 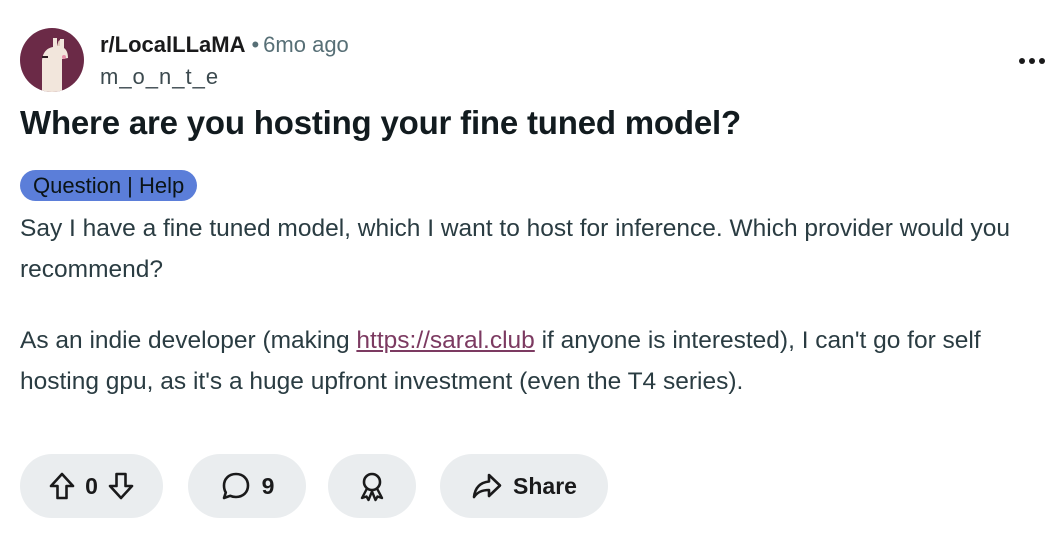 What do you see at coordinates (159, 77) in the screenshot?
I see `author-link: m_o_n_t_e` at bounding box center [159, 77].